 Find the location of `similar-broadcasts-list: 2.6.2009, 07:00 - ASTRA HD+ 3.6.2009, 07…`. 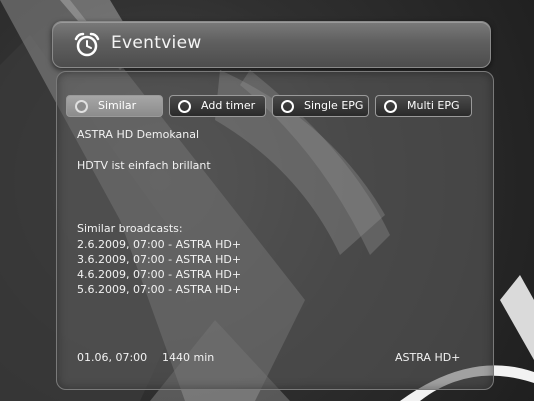

similar-broadcasts-list: 2.6.2009, 07:00 - ASTRA HD+ 3.6.2009, 07… is located at coordinates (159, 267).